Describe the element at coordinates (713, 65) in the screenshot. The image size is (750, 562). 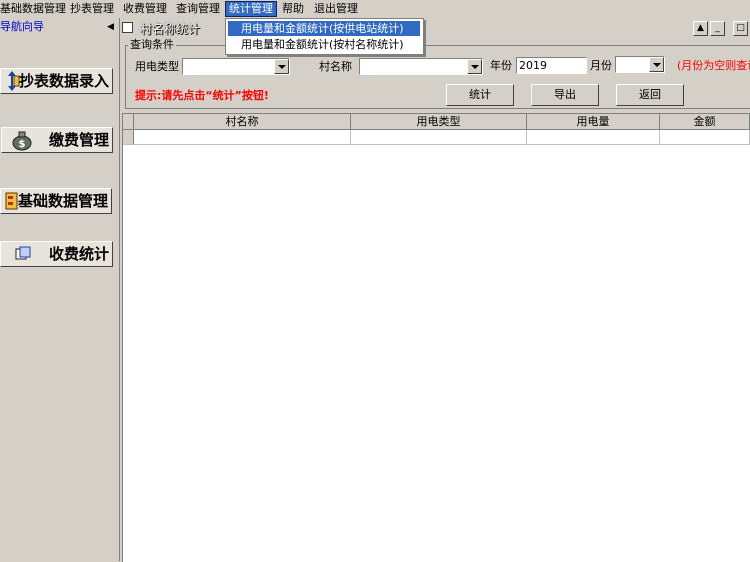
I see `month-note: (月份为空则查询` at that location.